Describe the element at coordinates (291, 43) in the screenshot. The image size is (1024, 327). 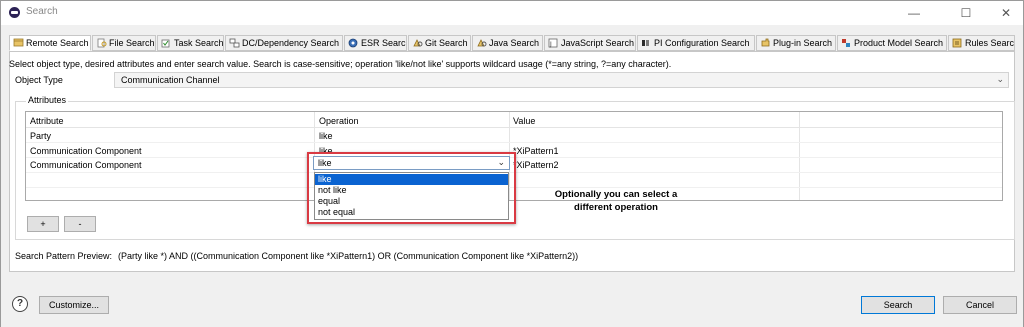
I see `tab-label: DC/Dependency Search` at that location.